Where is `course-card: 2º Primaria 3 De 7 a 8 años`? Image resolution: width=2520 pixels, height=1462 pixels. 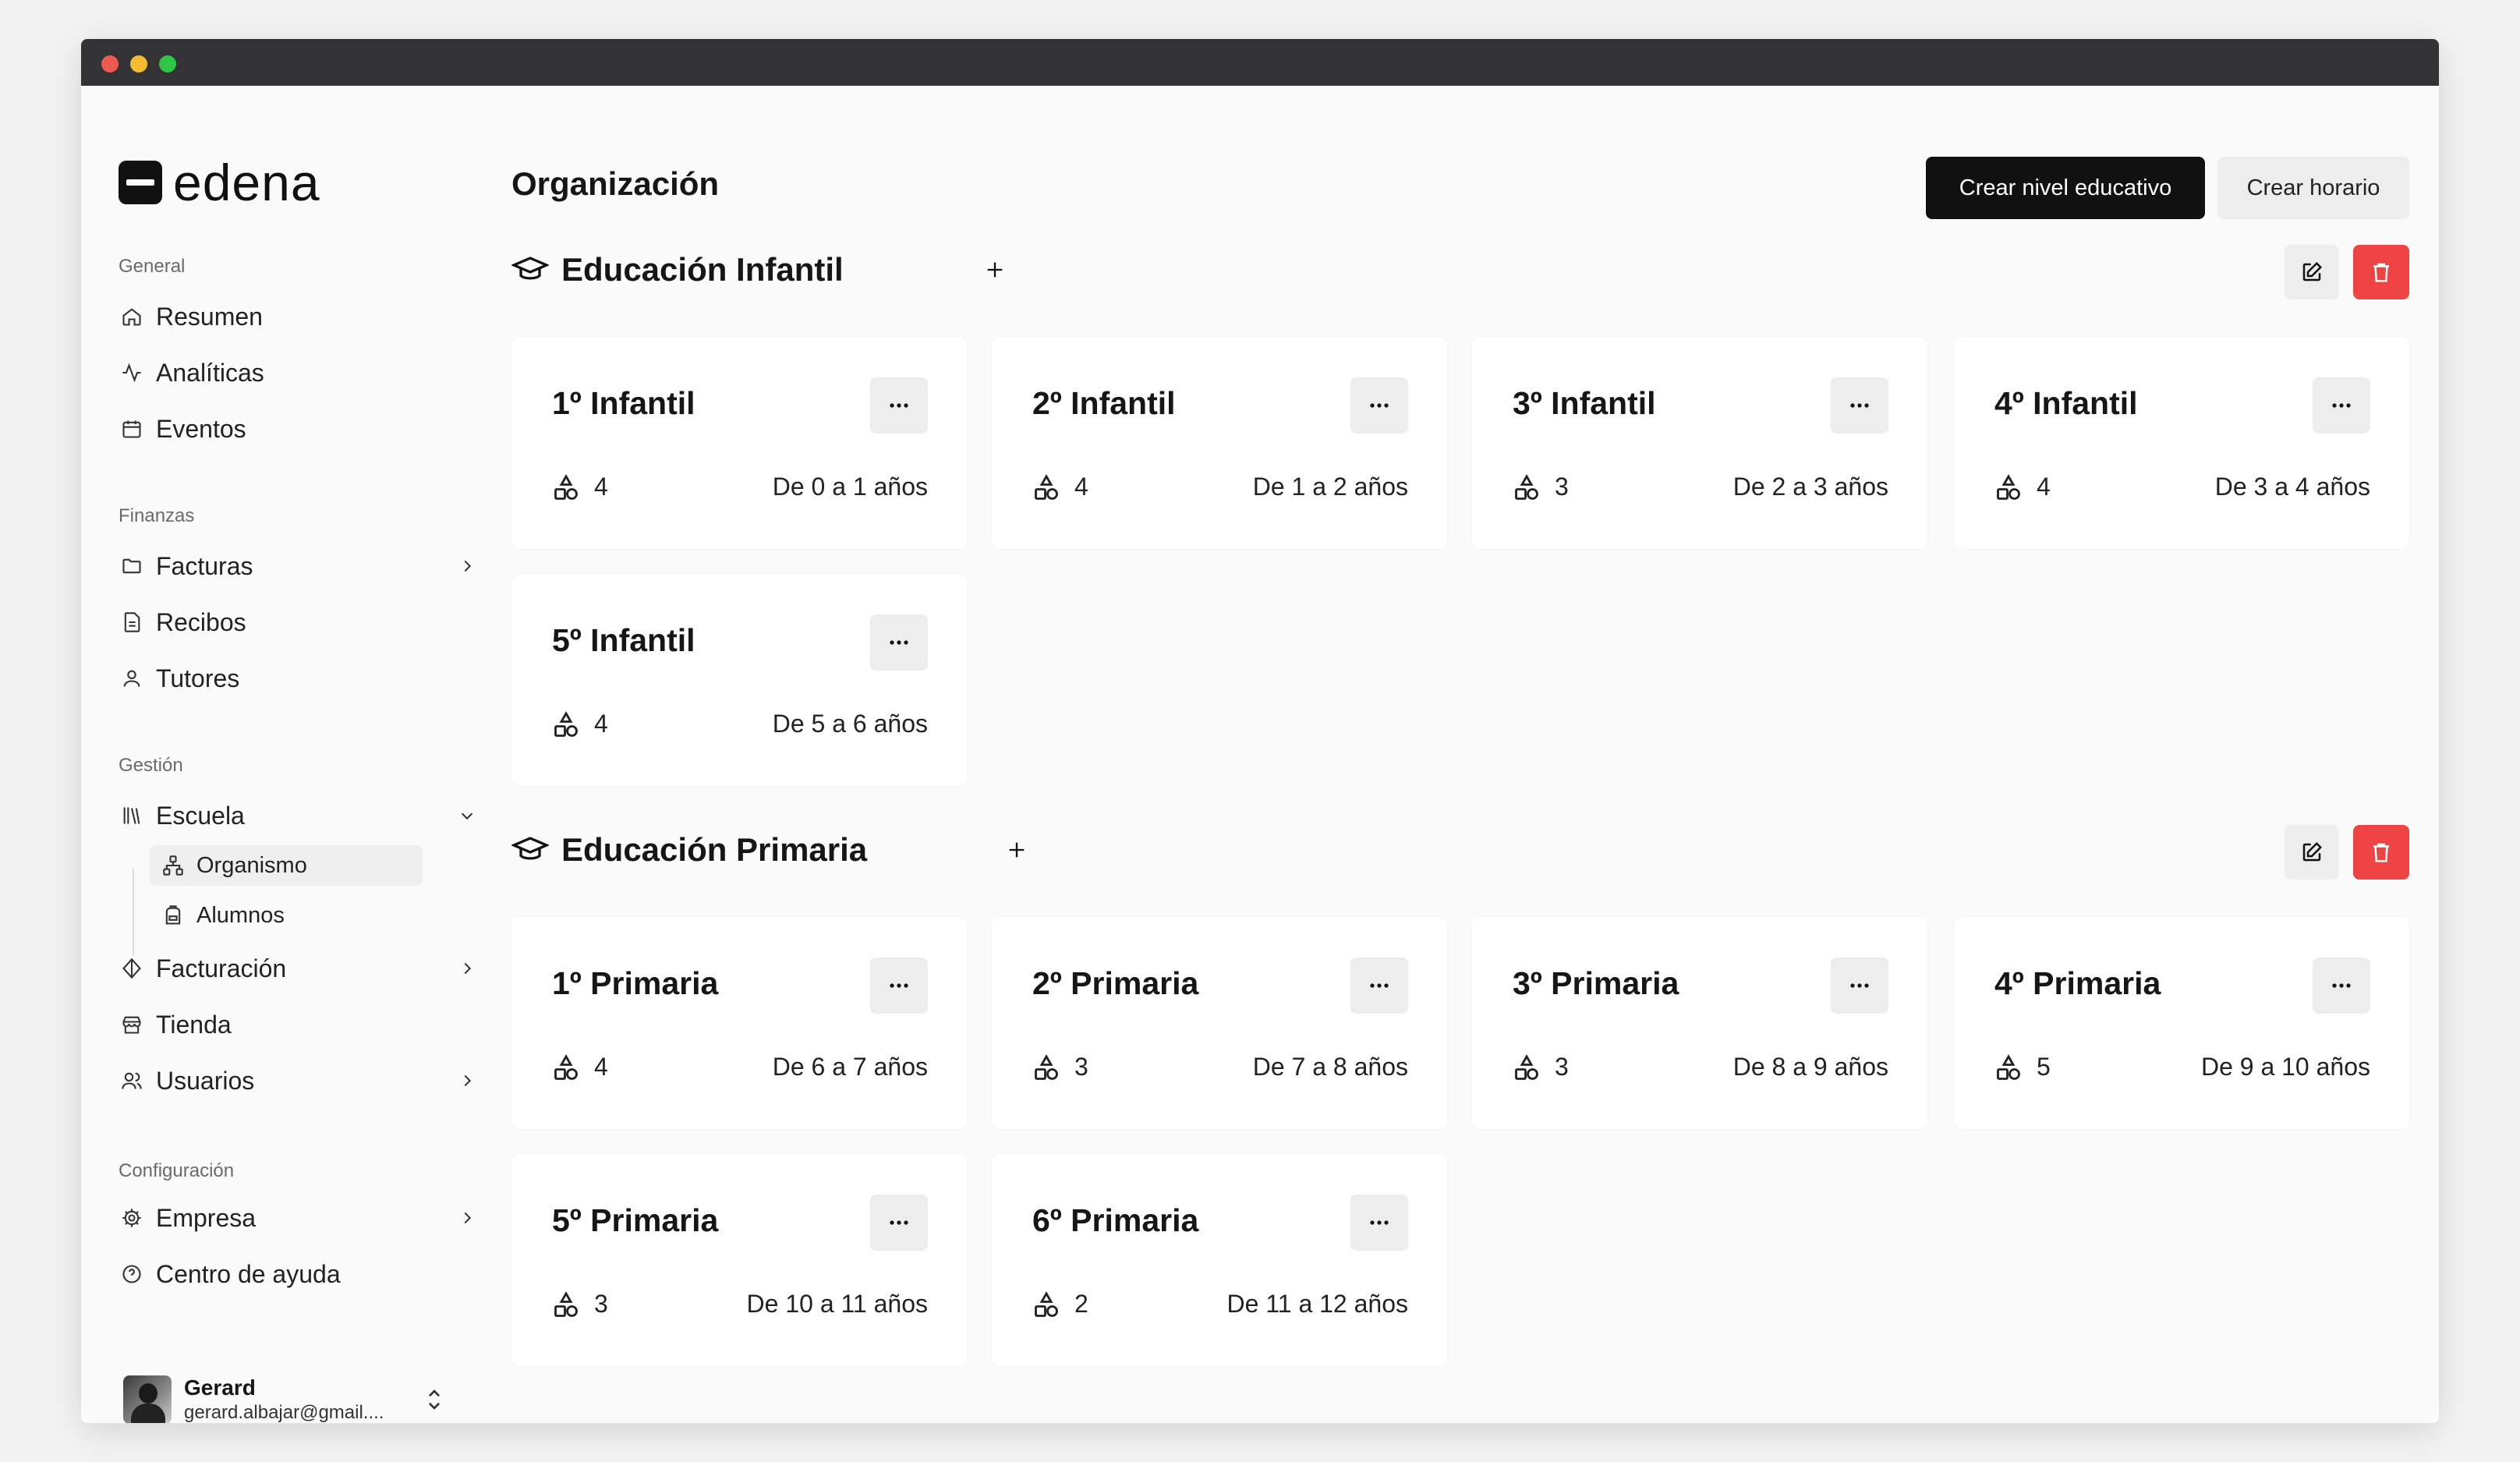
course-card: 2º Primaria 3 De 7 a 8 años is located at coordinates (1219, 1023).